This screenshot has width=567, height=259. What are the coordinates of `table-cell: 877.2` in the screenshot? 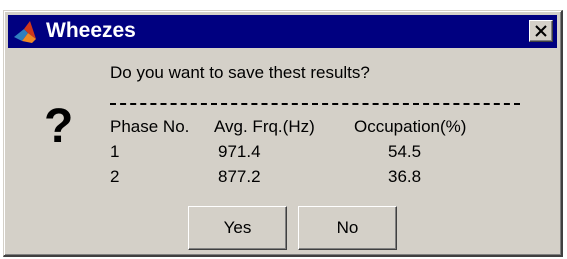 It's located at (239, 176).